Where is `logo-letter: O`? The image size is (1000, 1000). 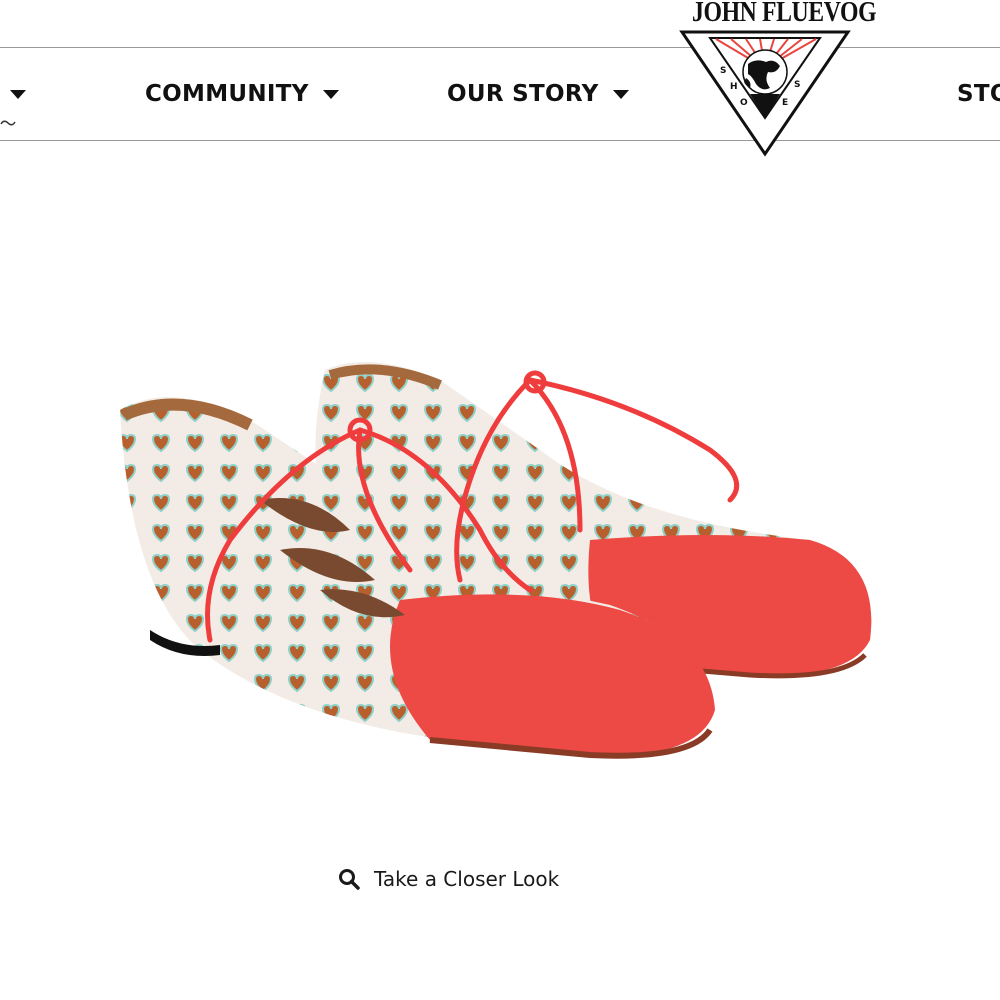
logo-letter: O is located at coordinates (744, 103).